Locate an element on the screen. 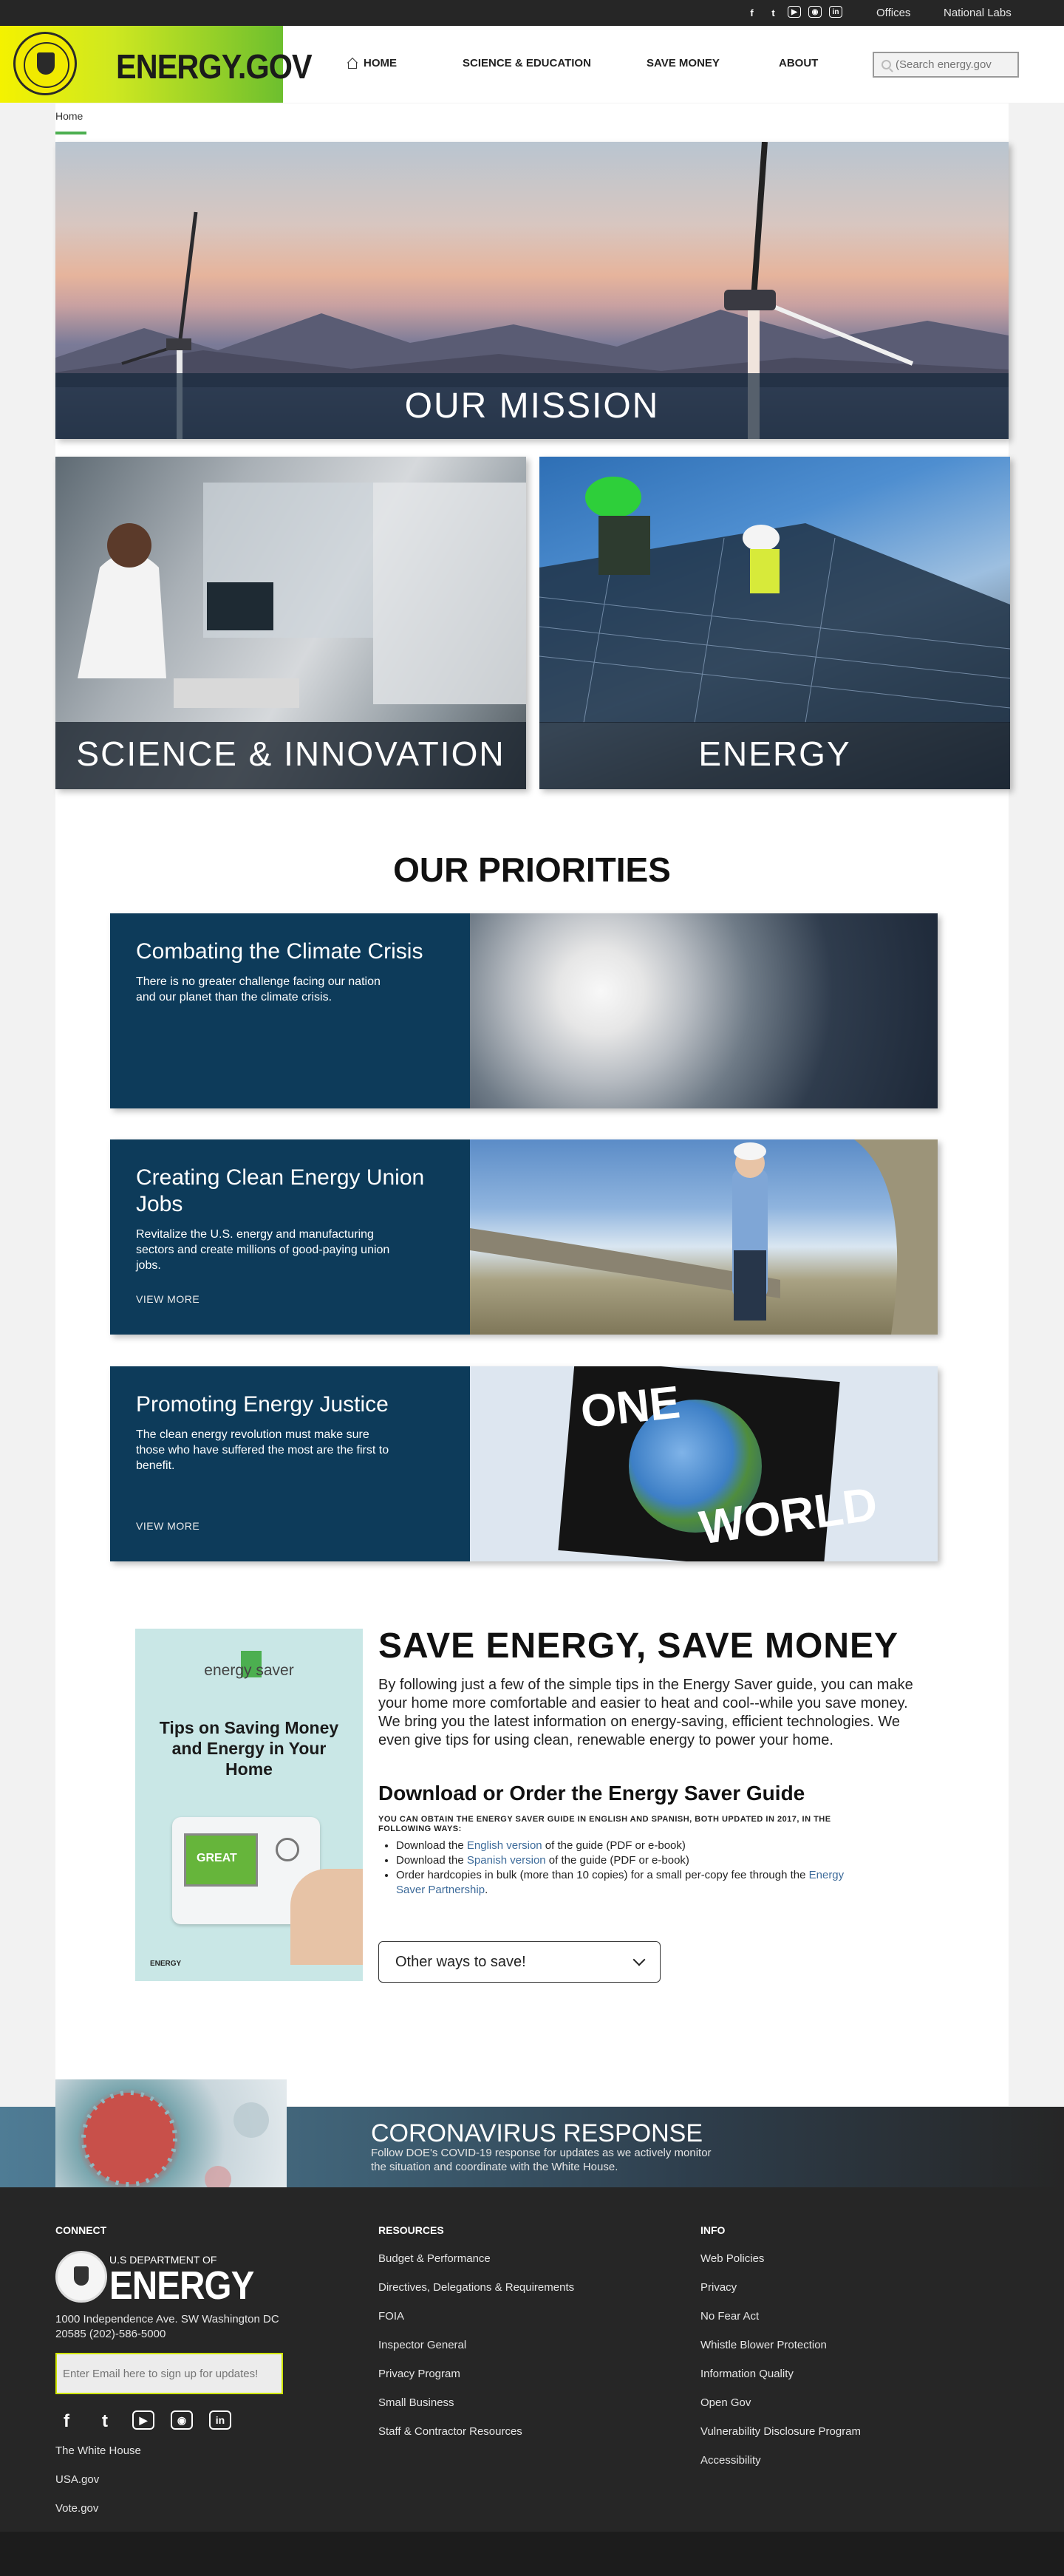 This screenshot has width=1064, height=2576. footer-link-white-house: The White House is located at coordinates (98, 2450).